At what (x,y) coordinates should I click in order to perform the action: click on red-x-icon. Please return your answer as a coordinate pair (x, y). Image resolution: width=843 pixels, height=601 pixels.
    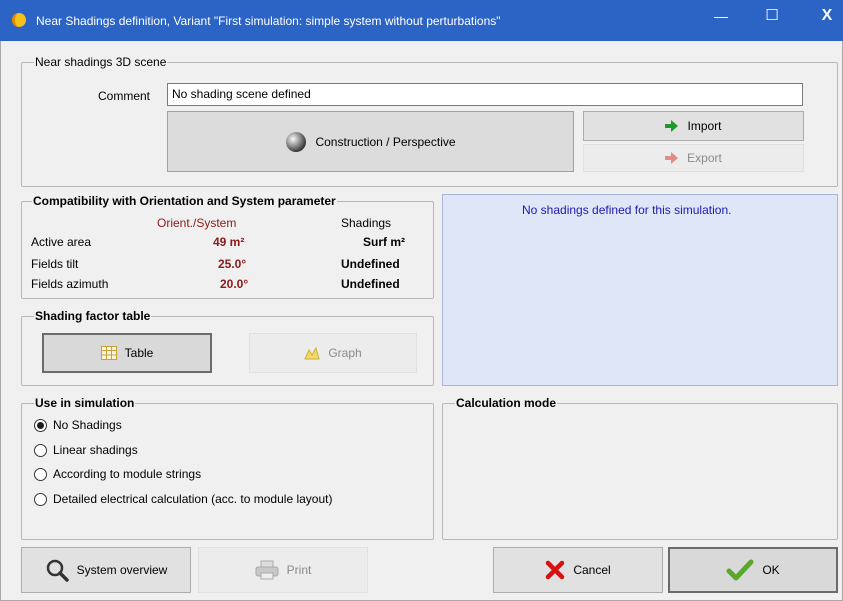
    Looking at the image, I should click on (555, 570).